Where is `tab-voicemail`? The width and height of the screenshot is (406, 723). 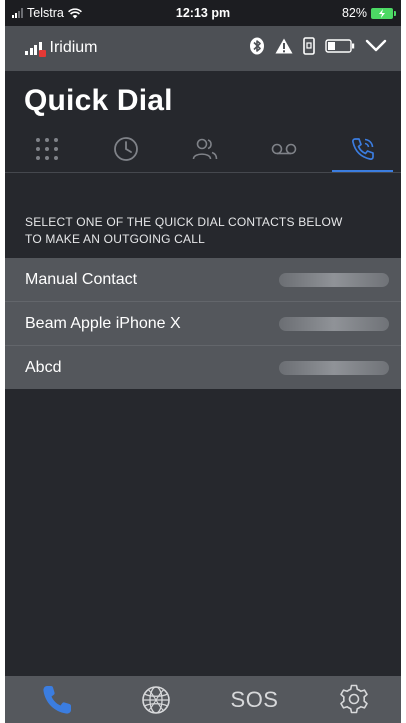 tab-voicemail is located at coordinates (283, 149).